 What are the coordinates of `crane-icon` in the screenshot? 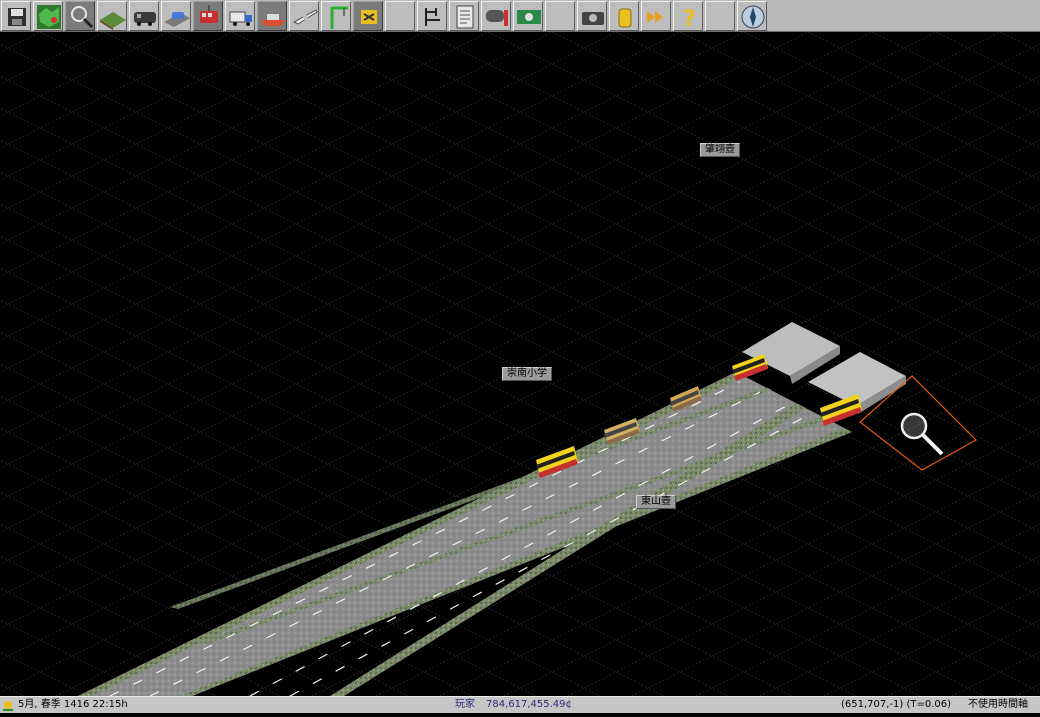 It's located at (336, 16).